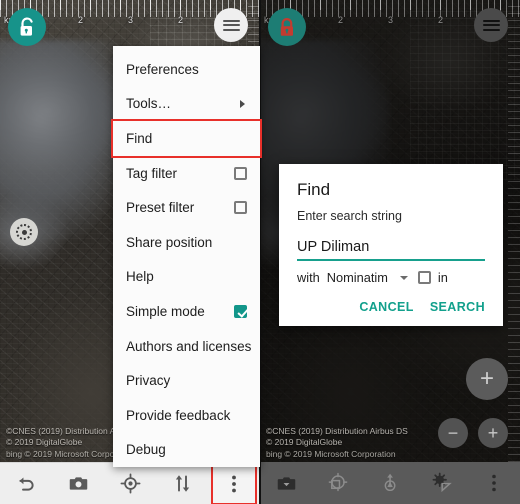 Image resolution: width=520 pixels, height=504 pixels. I want to click on search-input: UP Diliman, so click(391, 250).